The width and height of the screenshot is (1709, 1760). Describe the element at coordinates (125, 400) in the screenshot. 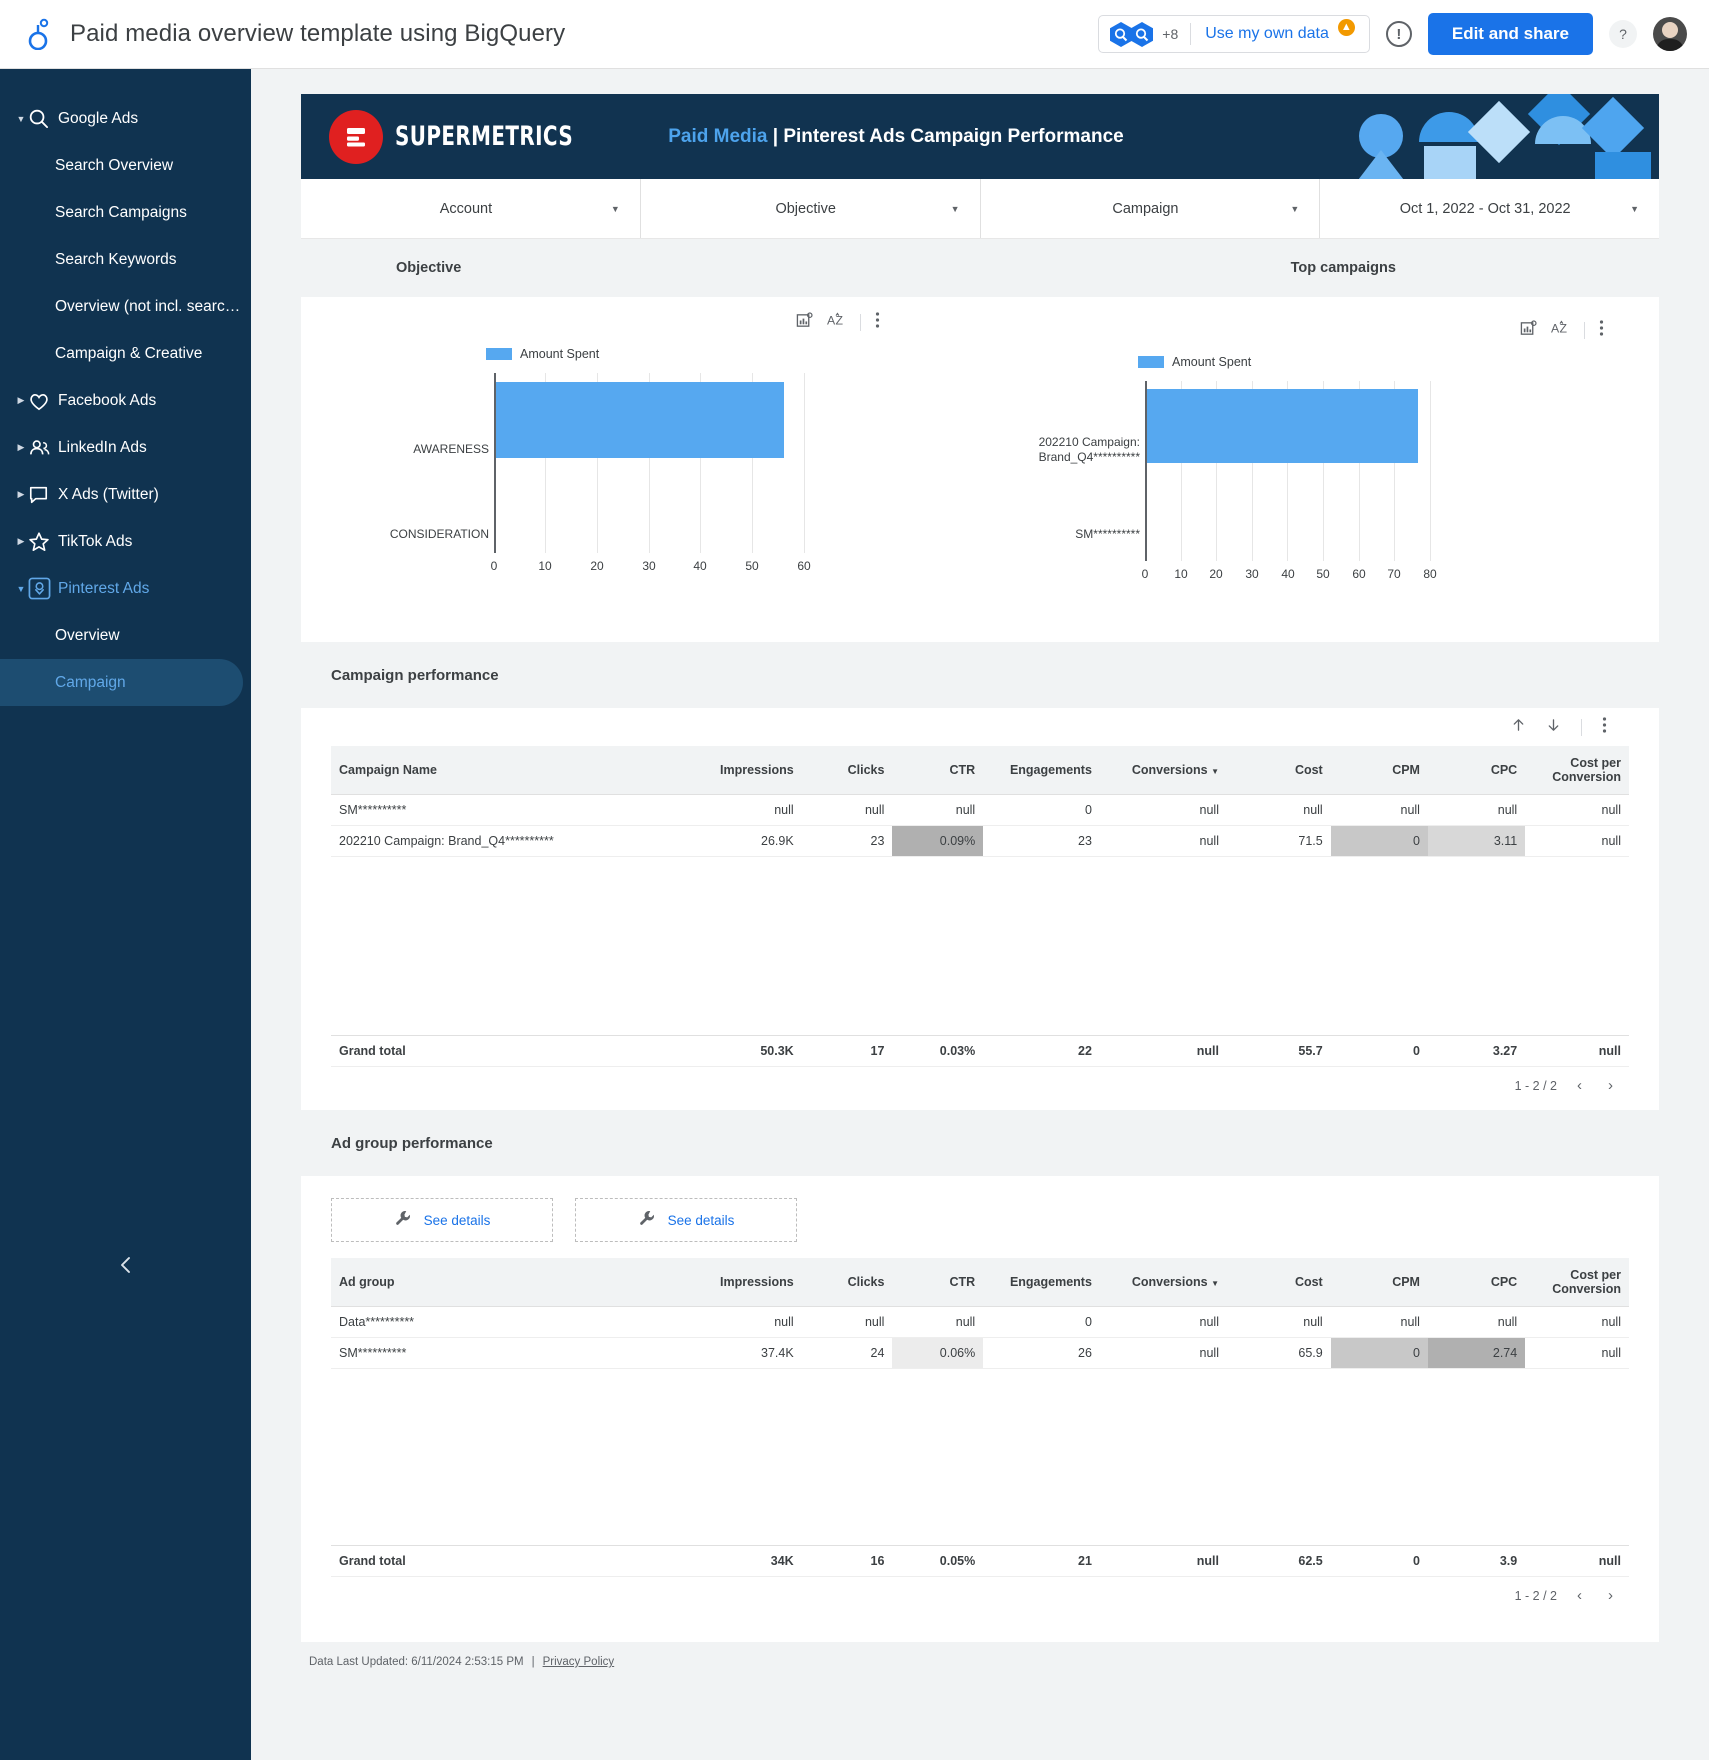

I see `sidebar-item-facebook-ads: ▶ Facebook Ads` at that location.